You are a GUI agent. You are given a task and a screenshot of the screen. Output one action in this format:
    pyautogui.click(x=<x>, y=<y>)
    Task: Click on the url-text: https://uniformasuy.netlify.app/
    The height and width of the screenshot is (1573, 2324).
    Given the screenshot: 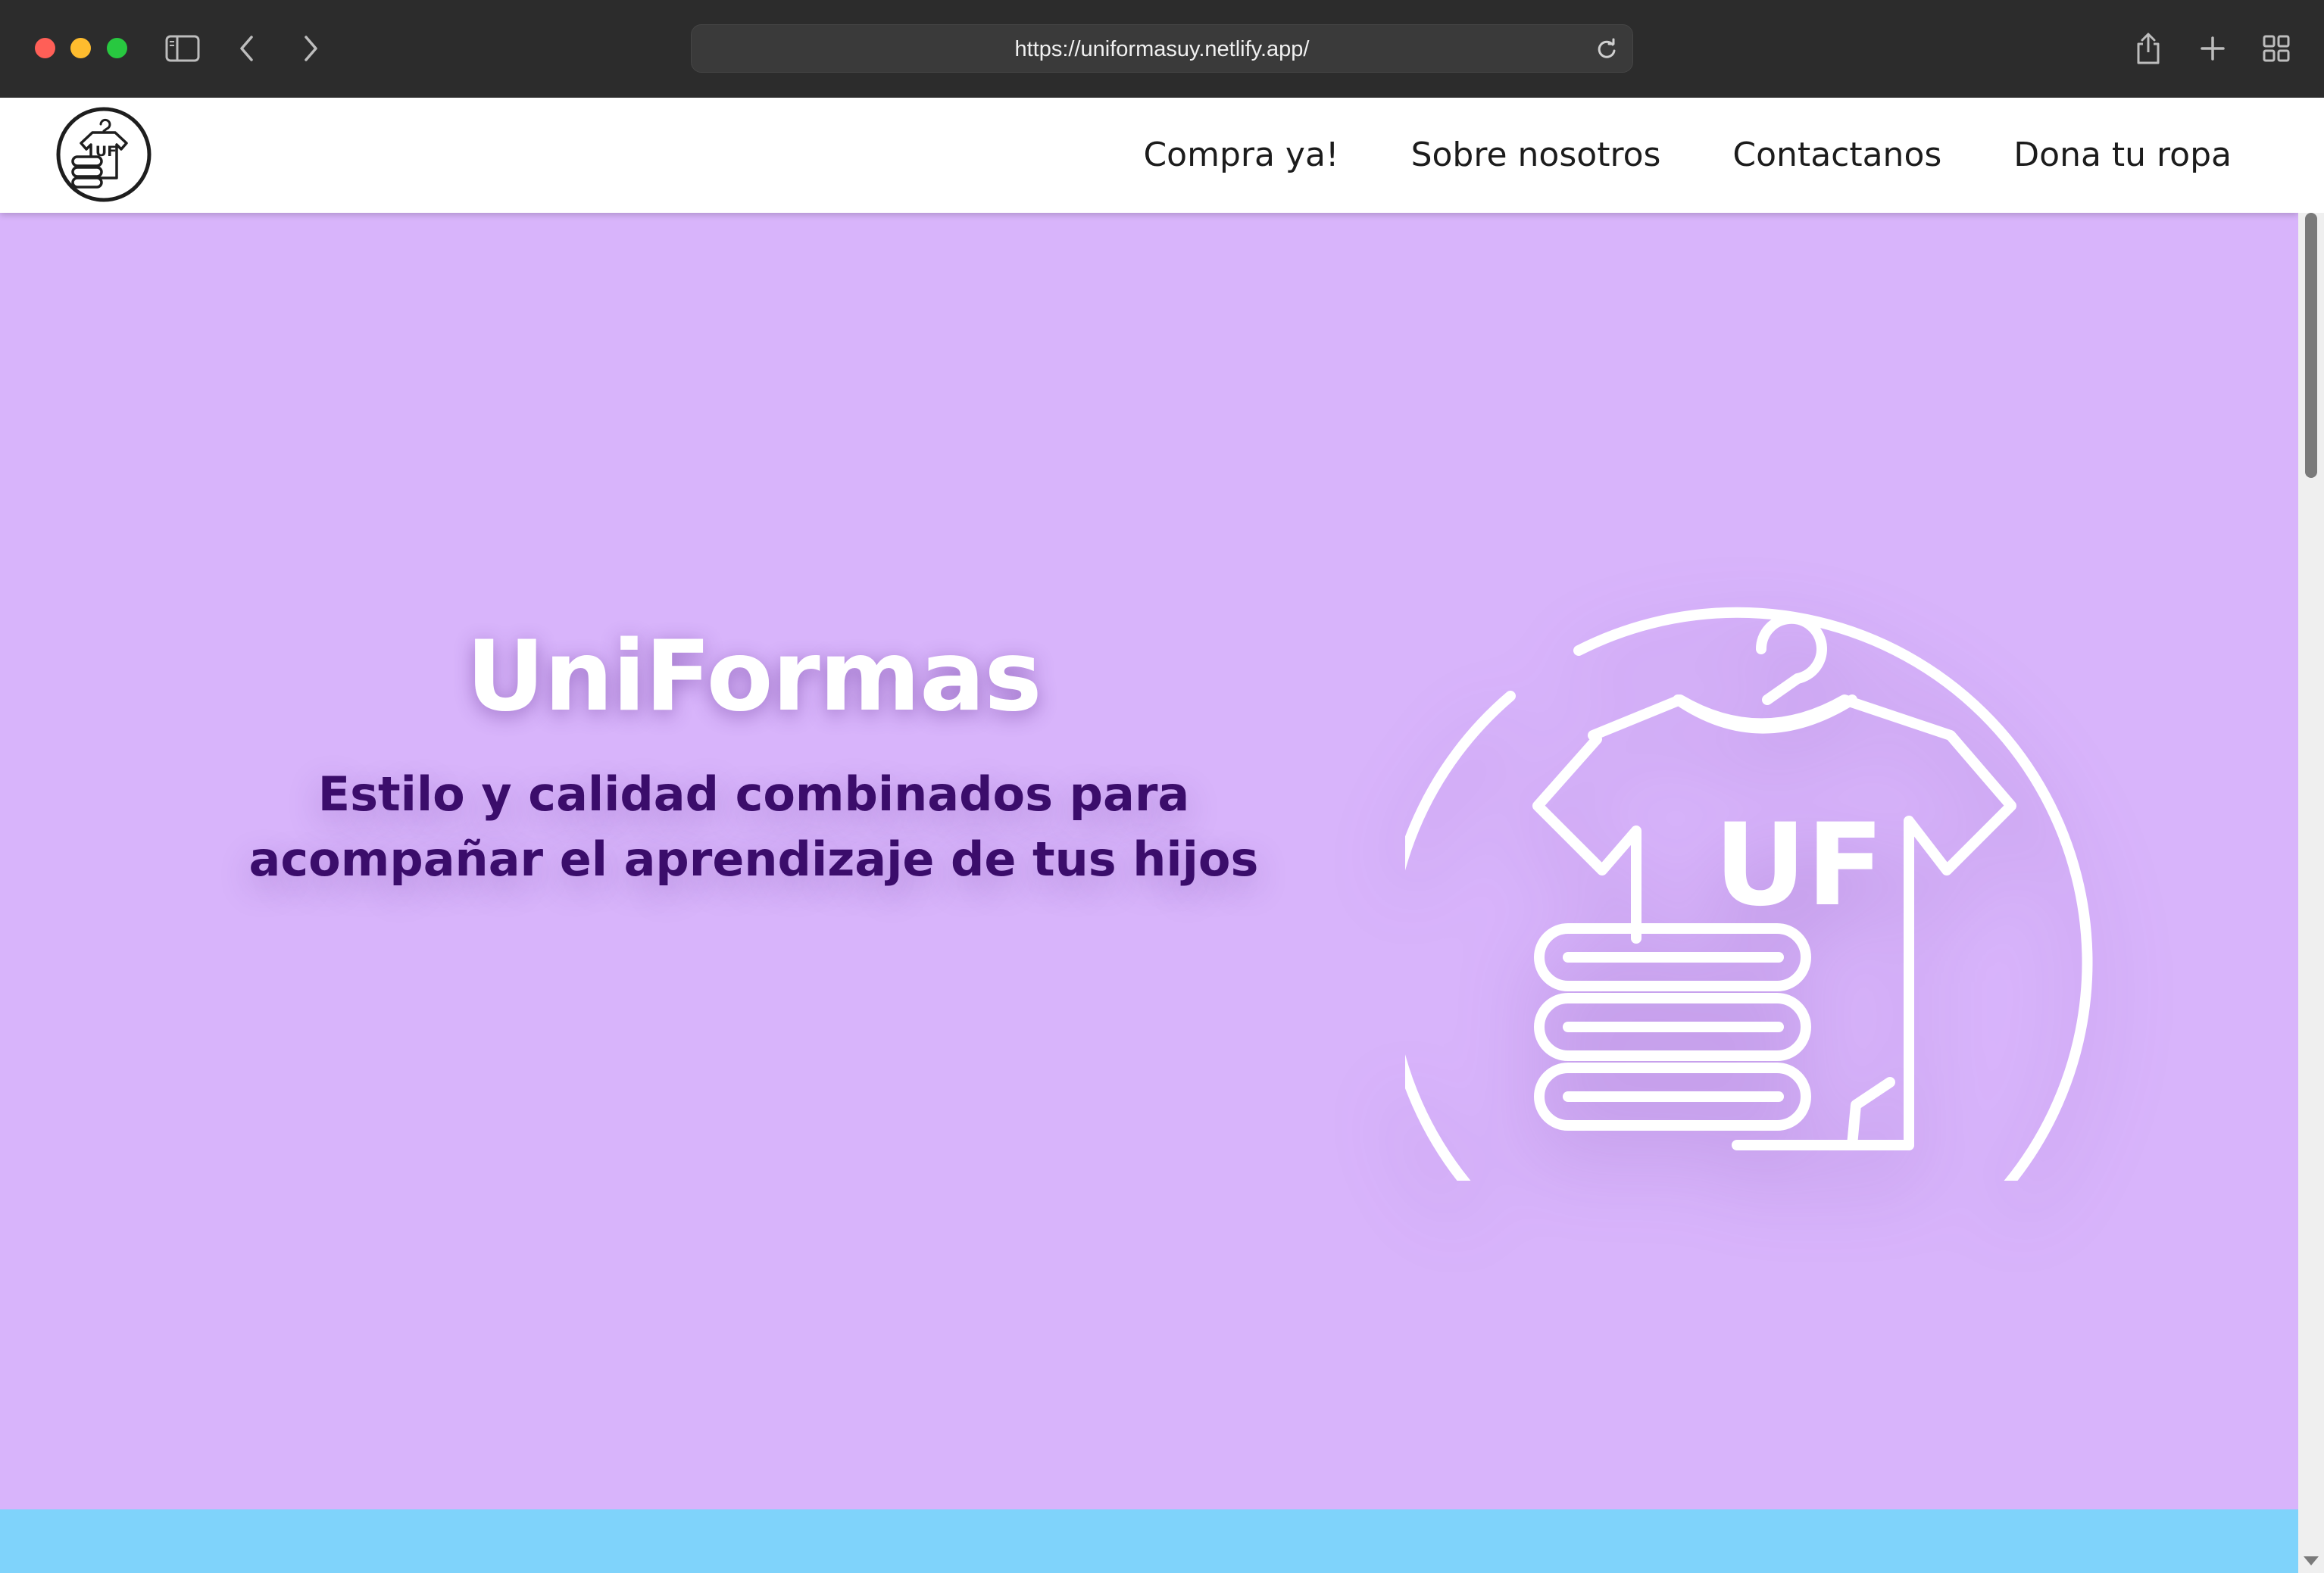 What is the action you would take?
    pyautogui.click(x=1162, y=49)
    